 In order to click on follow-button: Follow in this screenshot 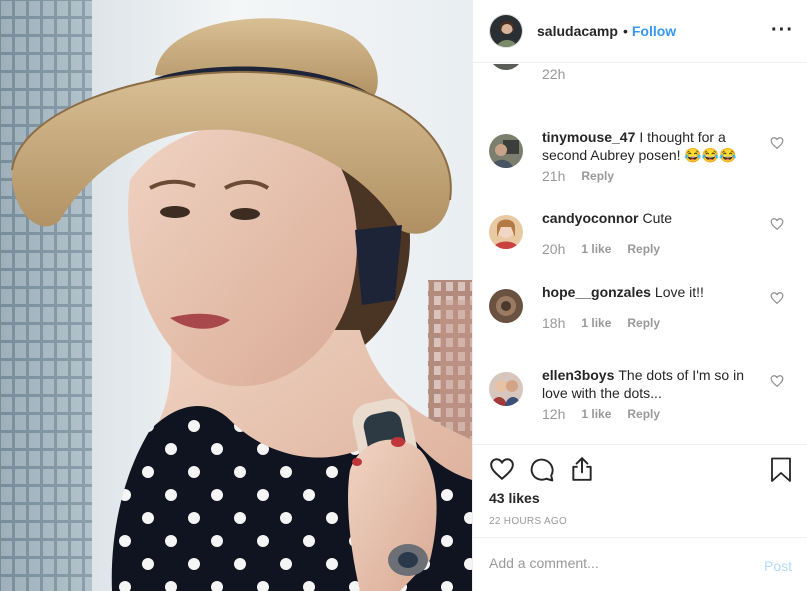, I will do `click(654, 31)`.